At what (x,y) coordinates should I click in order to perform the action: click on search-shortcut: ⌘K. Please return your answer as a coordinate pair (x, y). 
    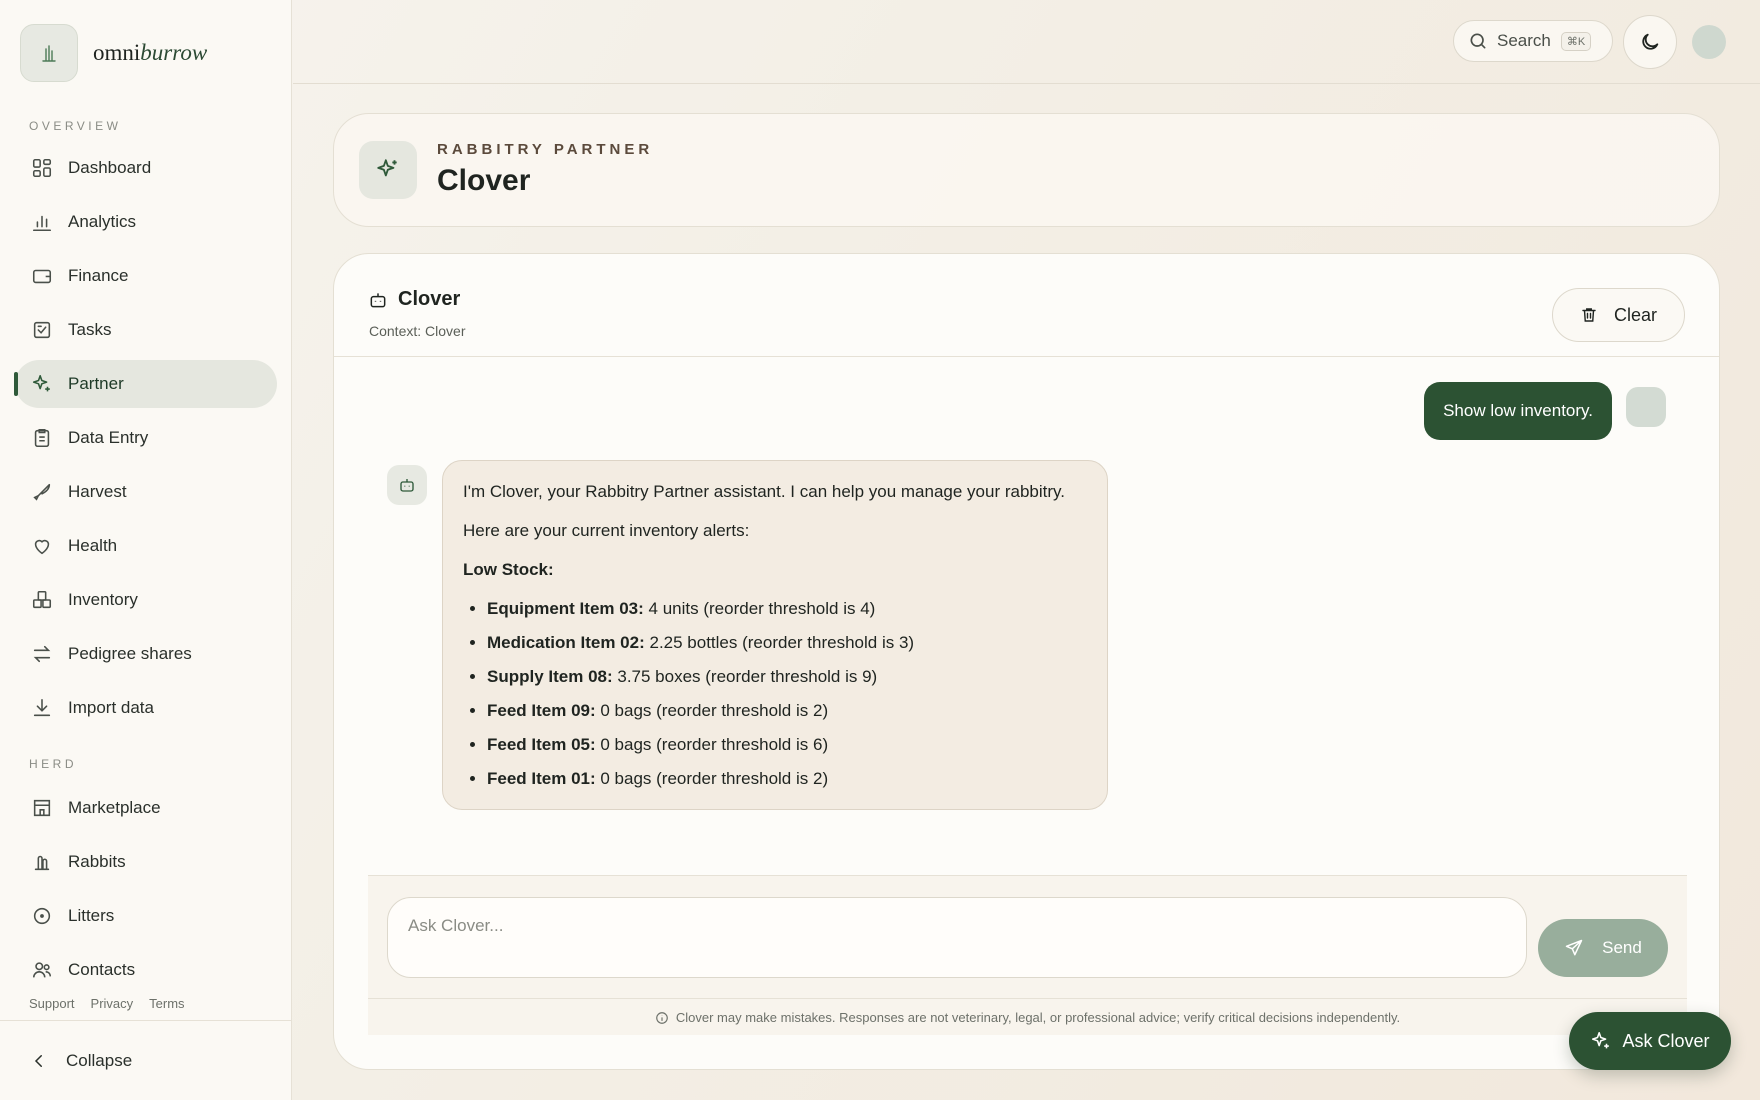
    Looking at the image, I should click on (1576, 41).